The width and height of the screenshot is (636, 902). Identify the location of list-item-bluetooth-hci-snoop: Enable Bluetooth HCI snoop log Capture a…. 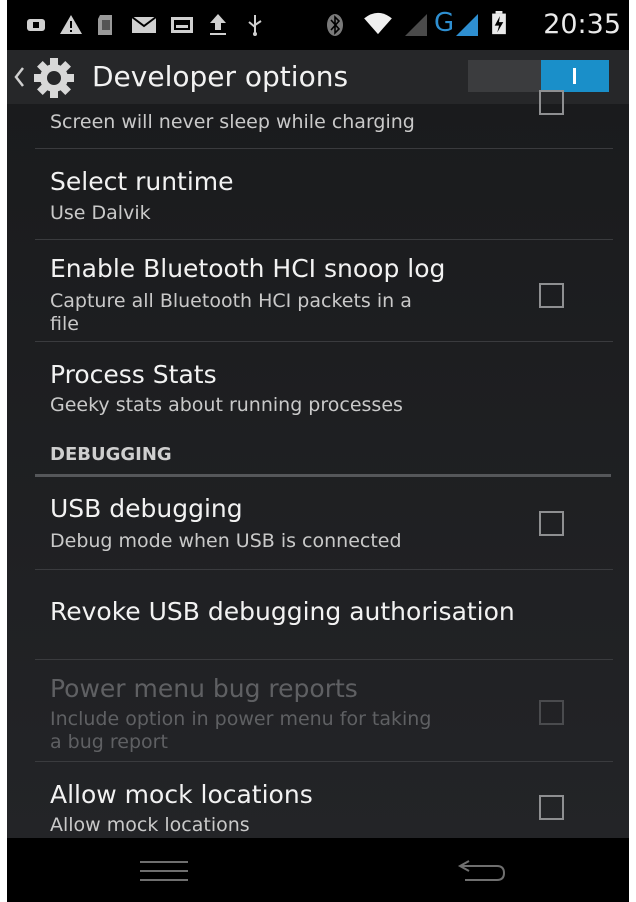
(318, 290).